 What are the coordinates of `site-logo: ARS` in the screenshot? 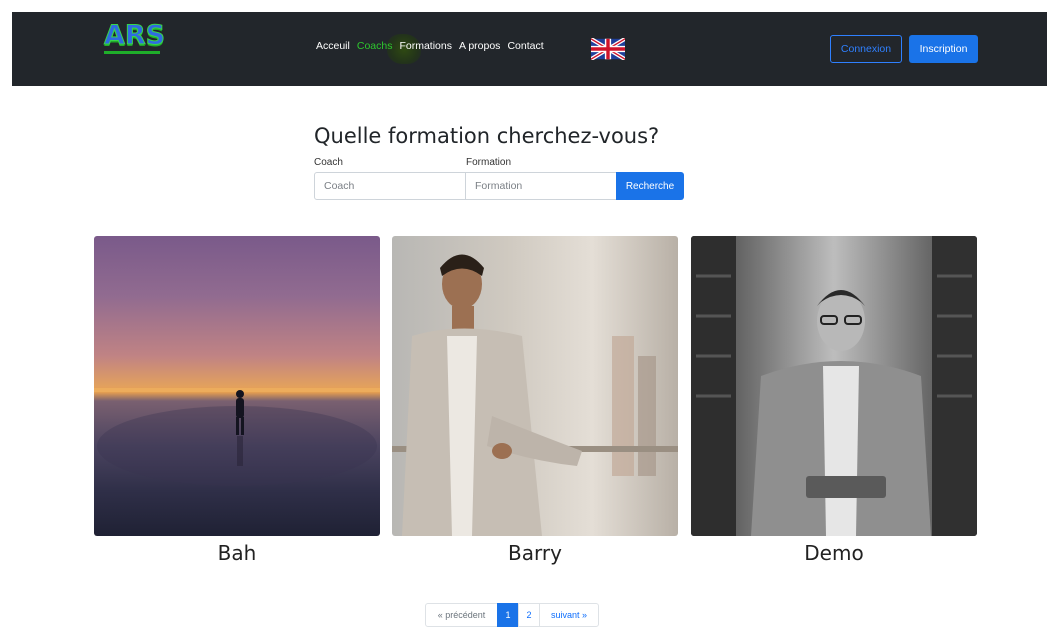 It's located at (134, 36).